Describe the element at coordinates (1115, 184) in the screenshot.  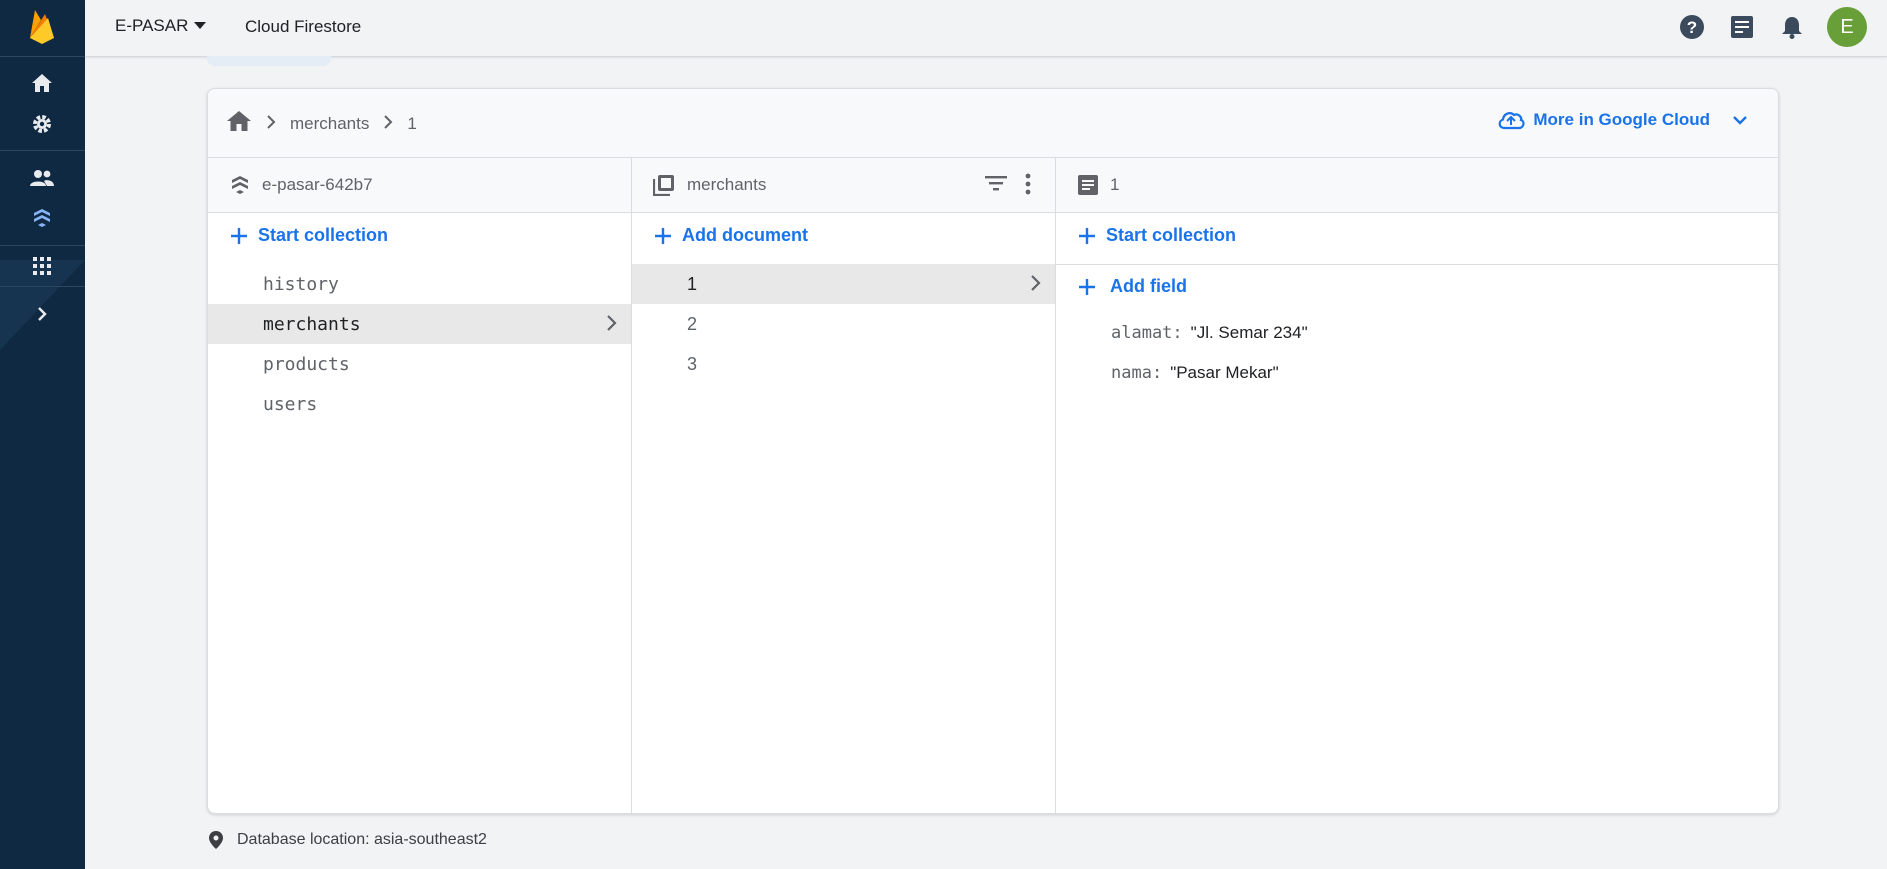
I see `document-title: 1` at that location.